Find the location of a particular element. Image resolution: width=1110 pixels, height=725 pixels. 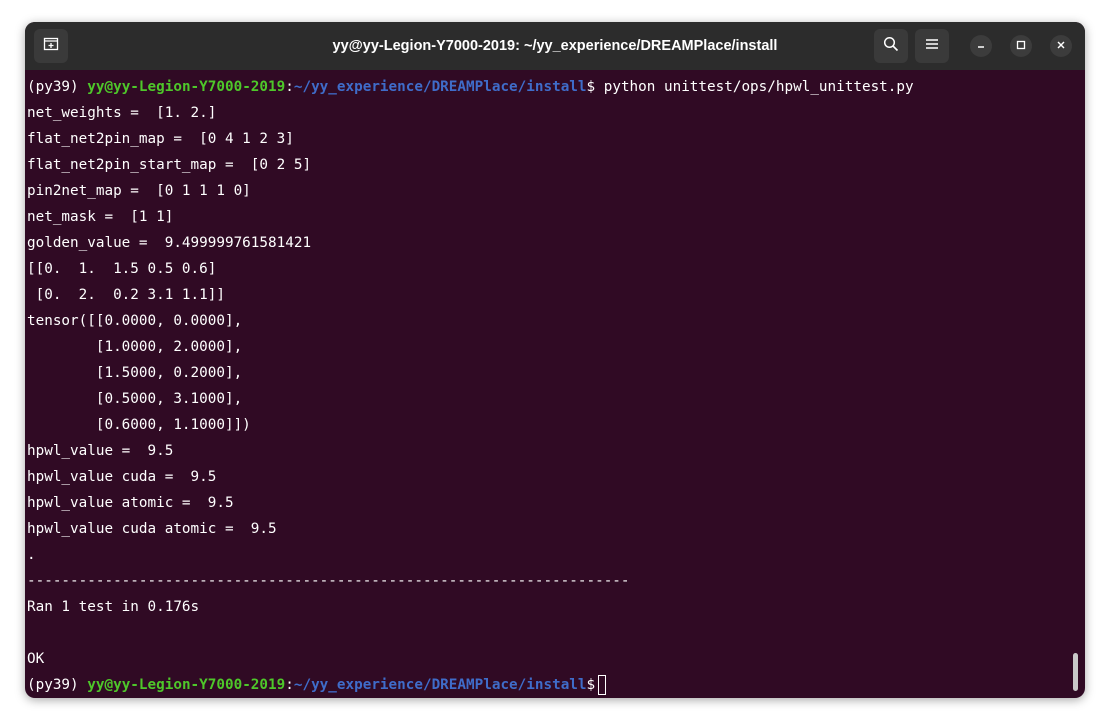

minimize-icon is located at coordinates (981, 46).